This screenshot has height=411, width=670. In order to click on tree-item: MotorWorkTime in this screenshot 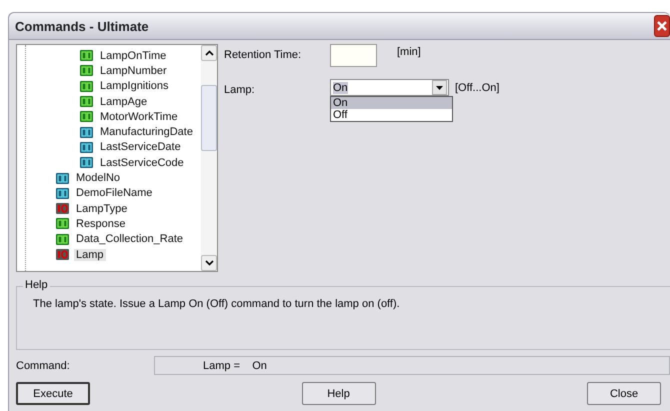, I will do `click(139, 116)`.